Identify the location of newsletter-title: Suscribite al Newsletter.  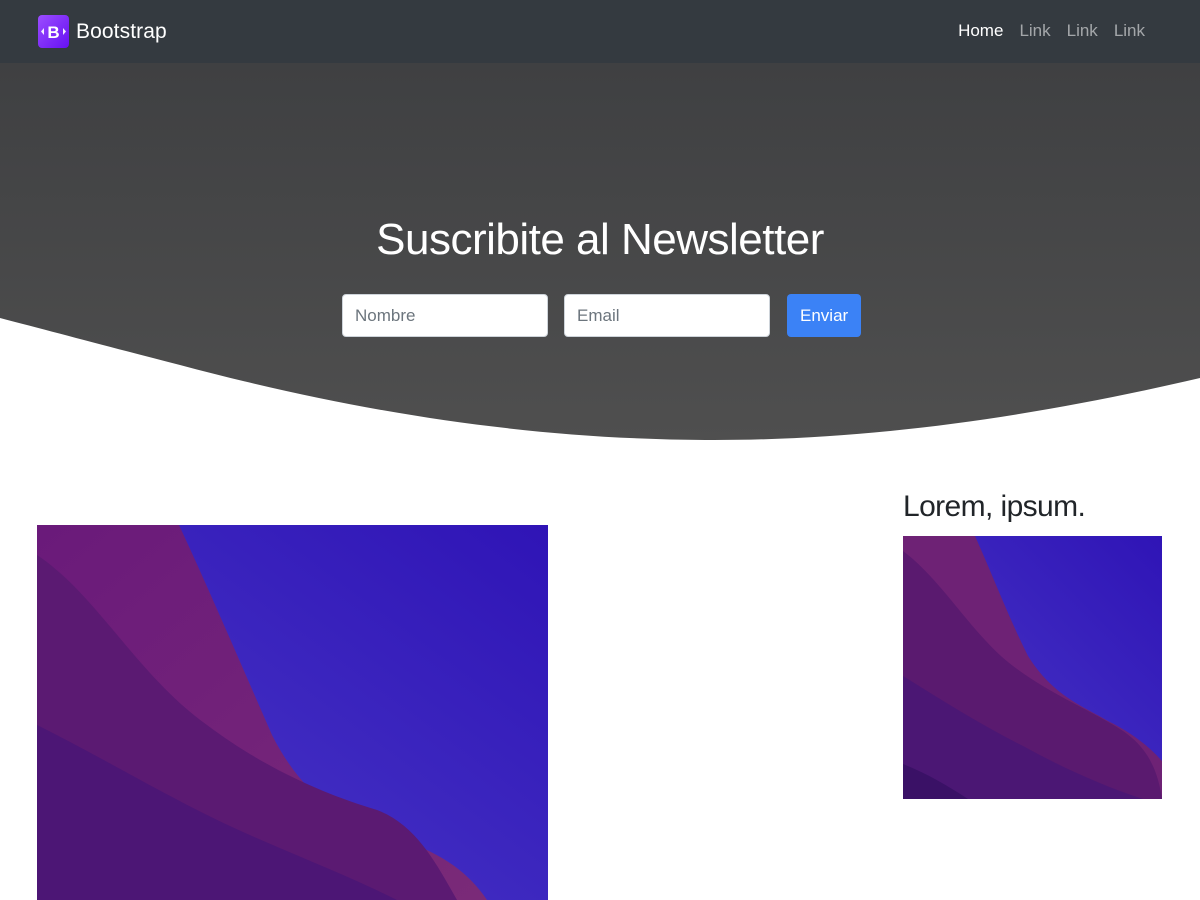
(600, 239).